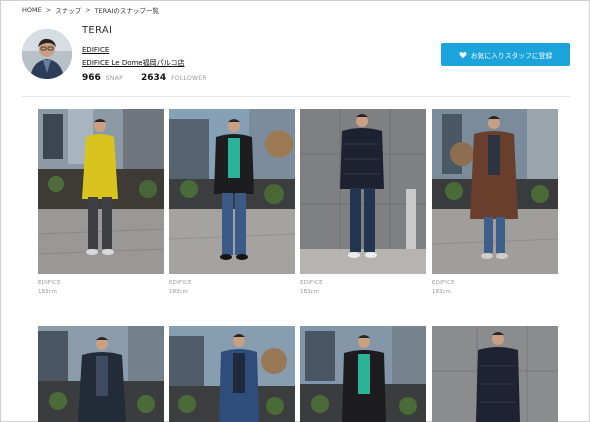 The image size is (590, 422). I want to click on staff-name: TERAI, so click(97, 30).